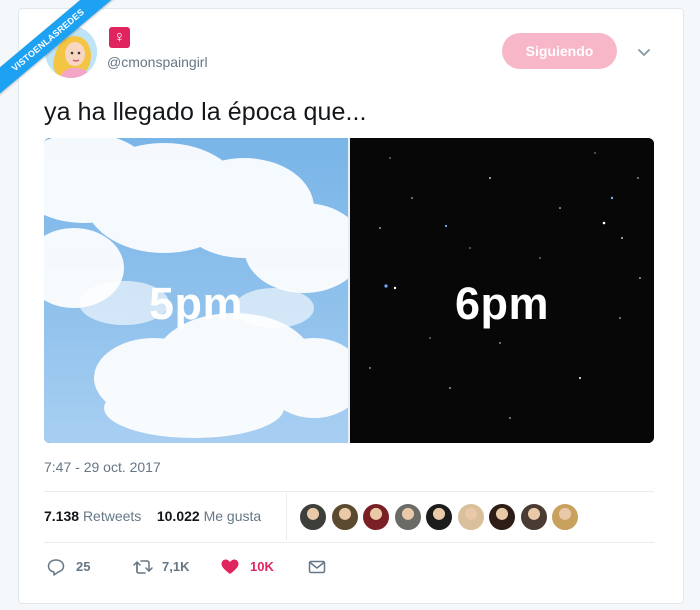 This screenshot has width=700, height=610. I want to click on like-count: 10K, so click(262, 566).